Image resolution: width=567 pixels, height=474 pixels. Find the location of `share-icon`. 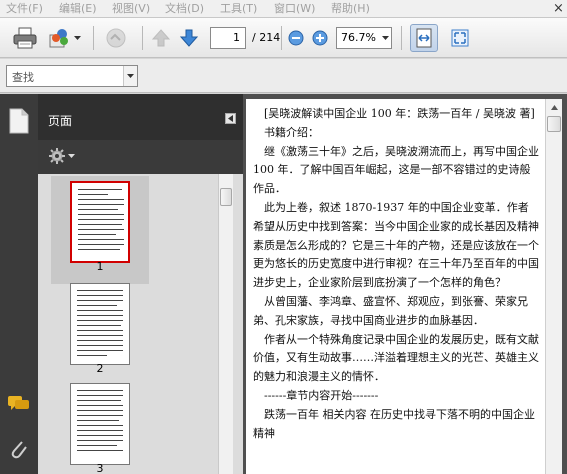

share-icon is located at coordinates (58, 38).